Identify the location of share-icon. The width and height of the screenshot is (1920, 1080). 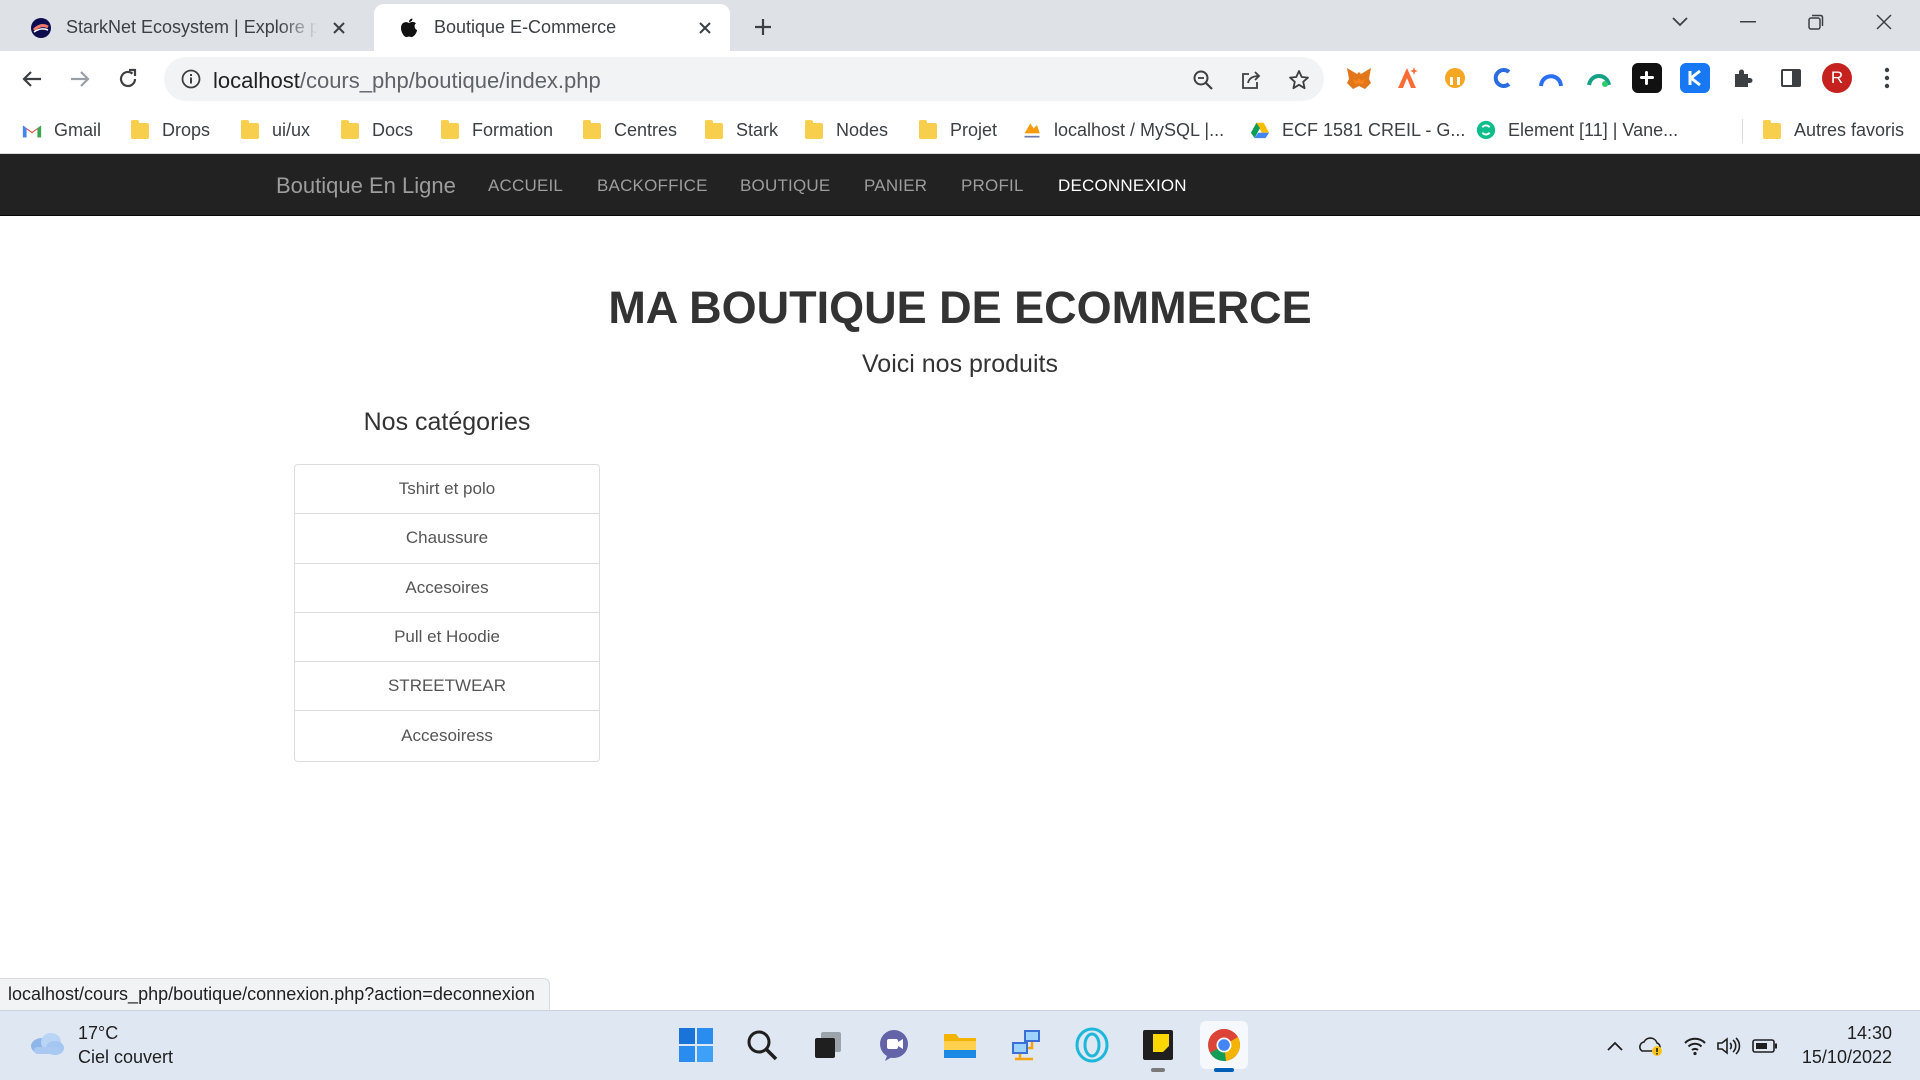
(1251, 80).